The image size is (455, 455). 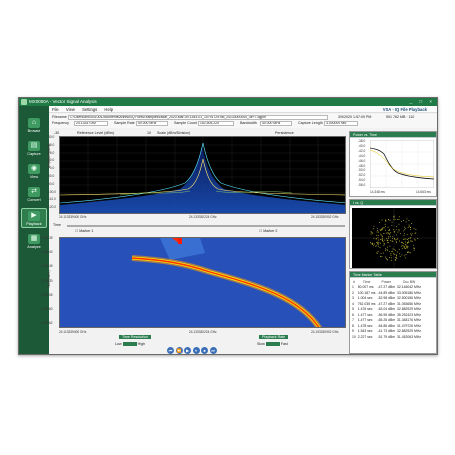 I want to click on waterfall-y-tick: 1478.50, so click(x=47, y=280).